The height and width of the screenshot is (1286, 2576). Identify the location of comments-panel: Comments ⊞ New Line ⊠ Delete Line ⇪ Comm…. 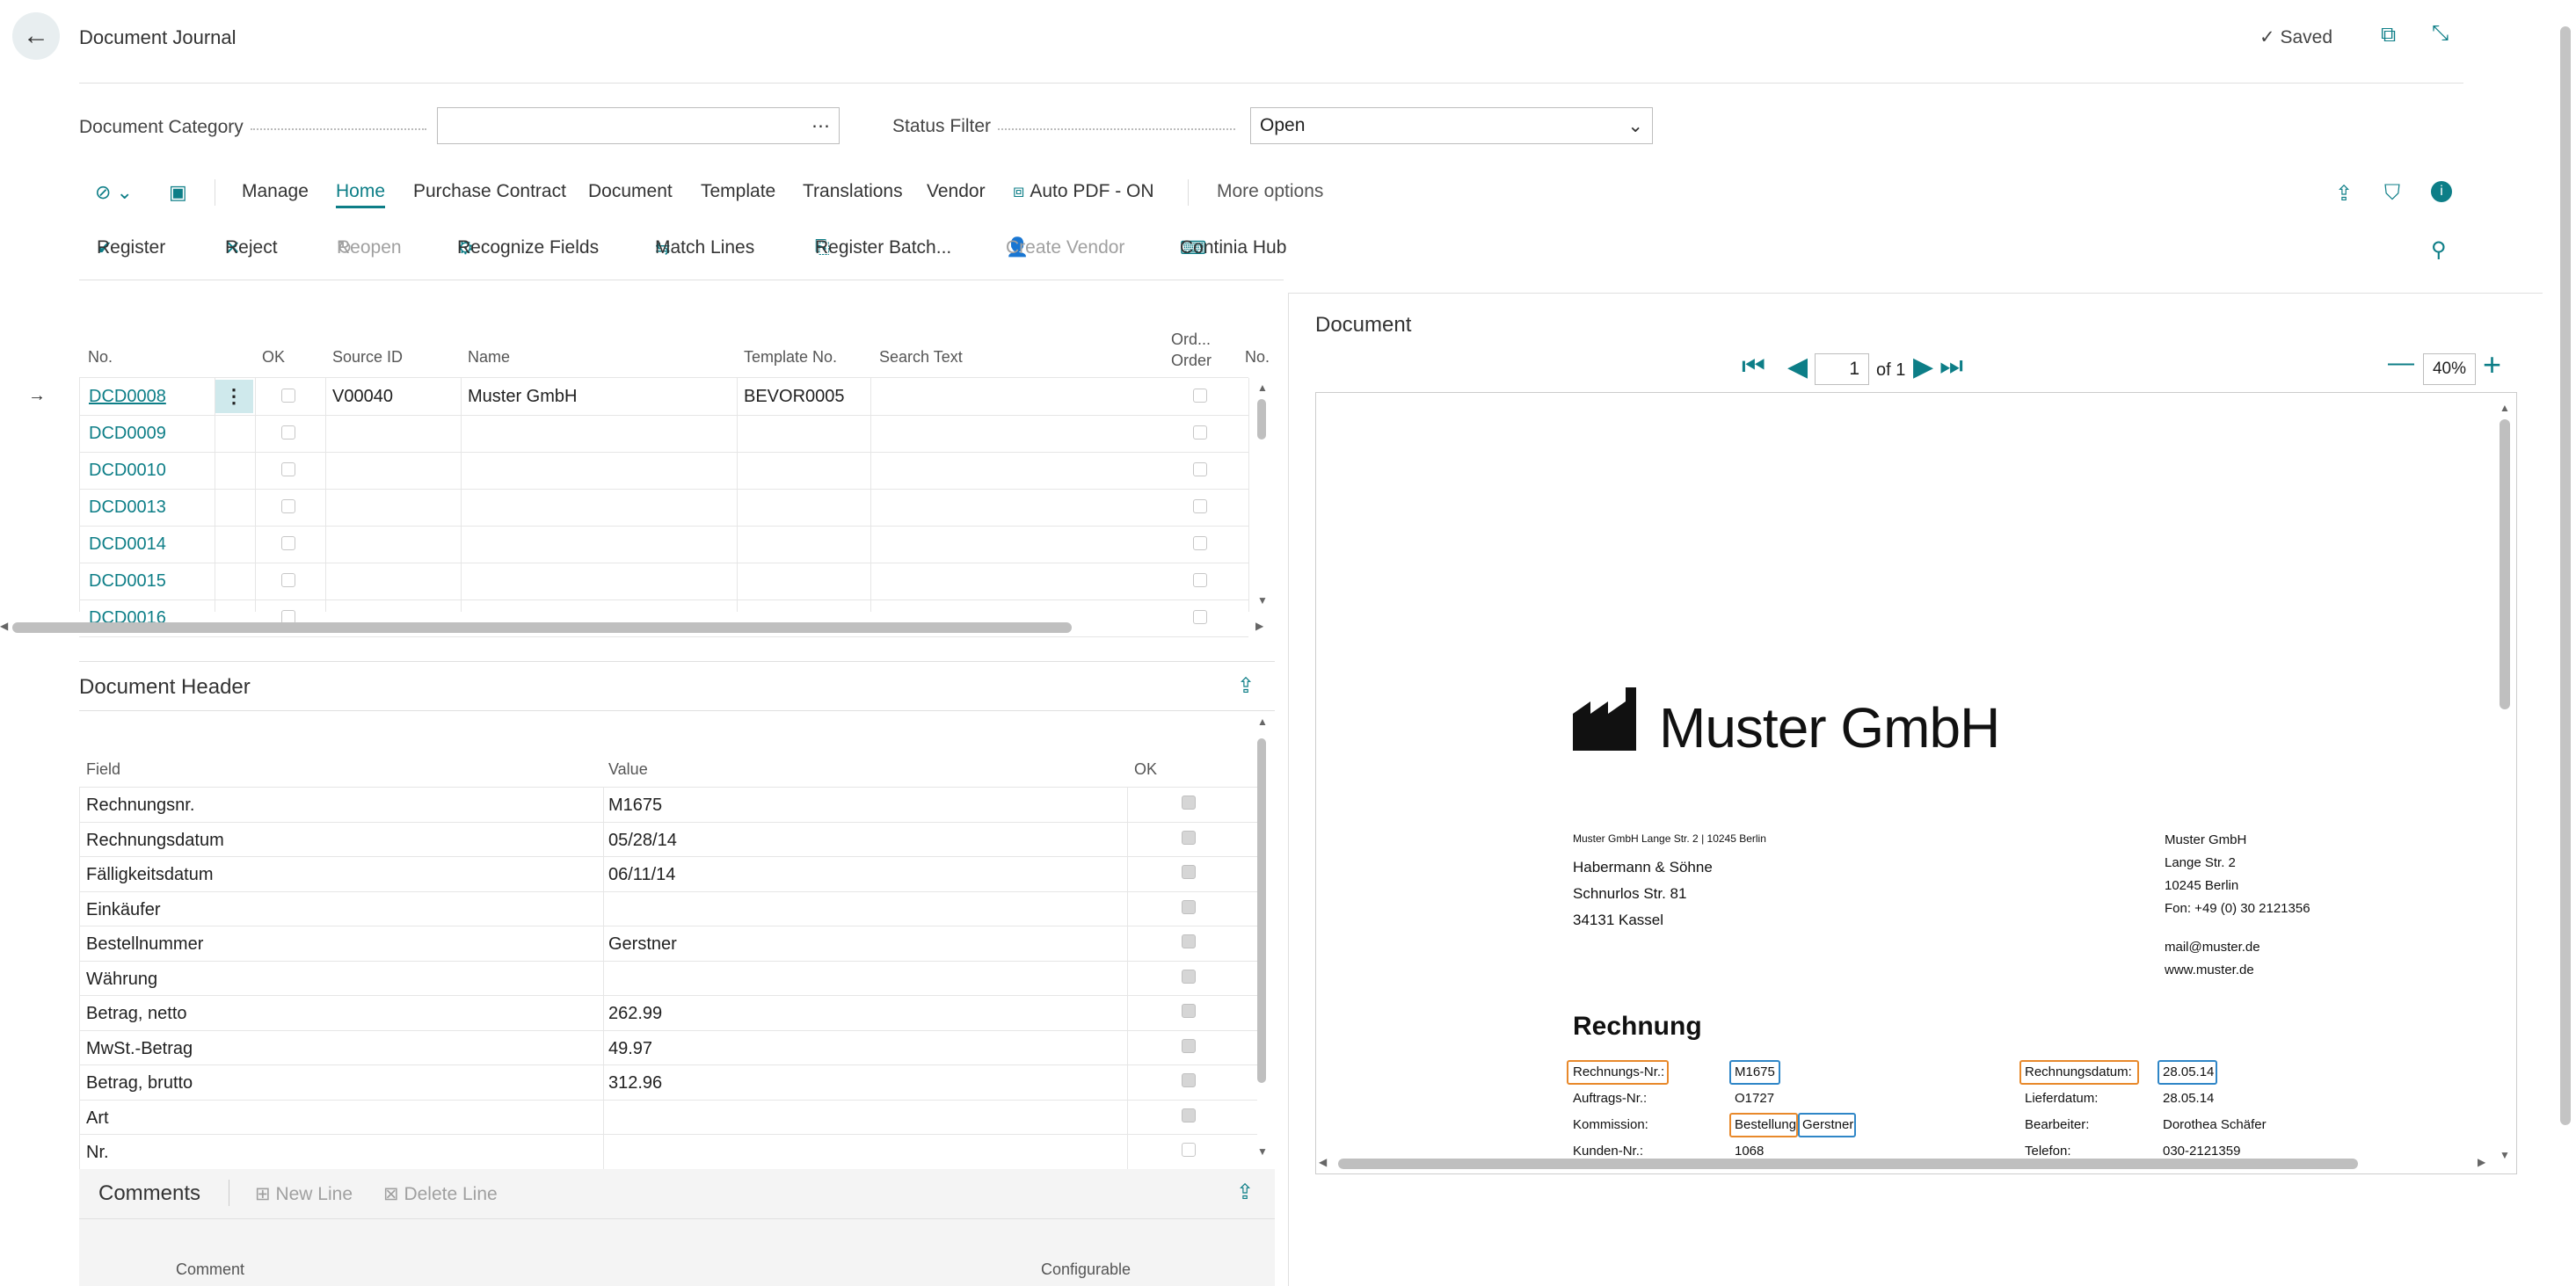
(677, 1227).